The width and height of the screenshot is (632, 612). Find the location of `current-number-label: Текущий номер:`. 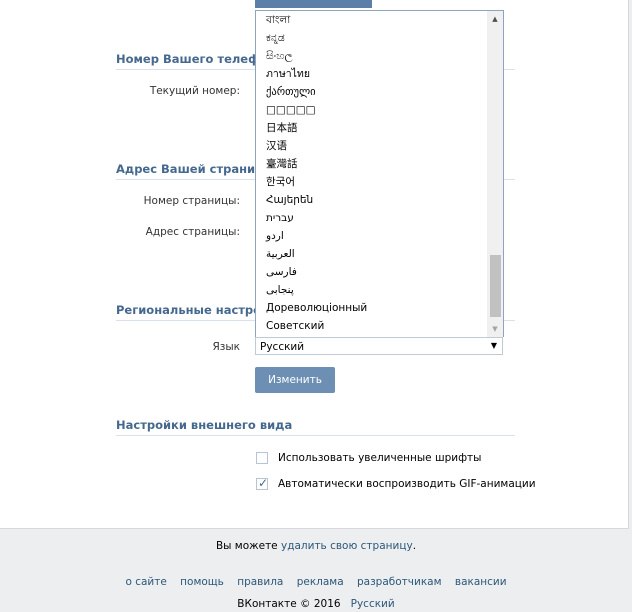

current-number-label: Текущий номер: is located at coordinates (194, 91).